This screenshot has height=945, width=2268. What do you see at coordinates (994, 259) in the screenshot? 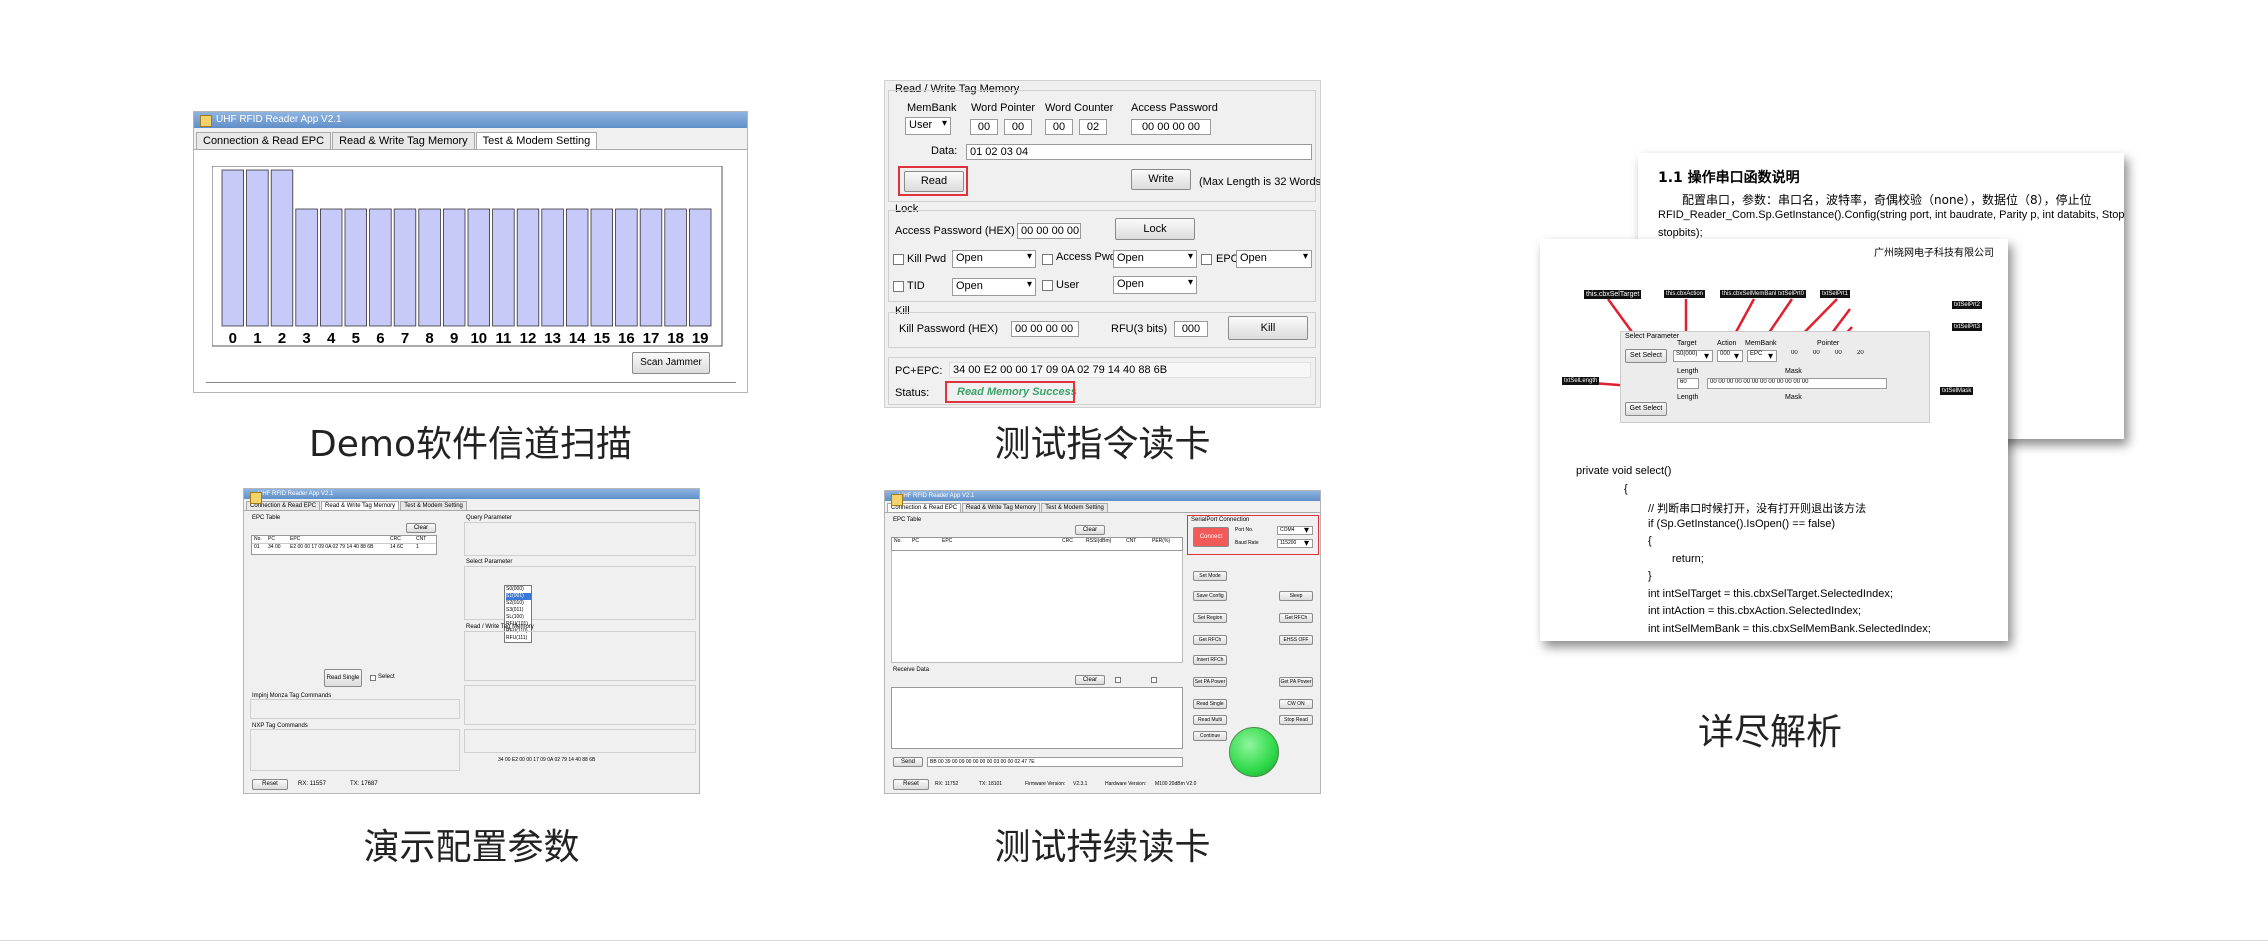
I see `kill-pwd-select: Open` at bounding box center [994, 259].